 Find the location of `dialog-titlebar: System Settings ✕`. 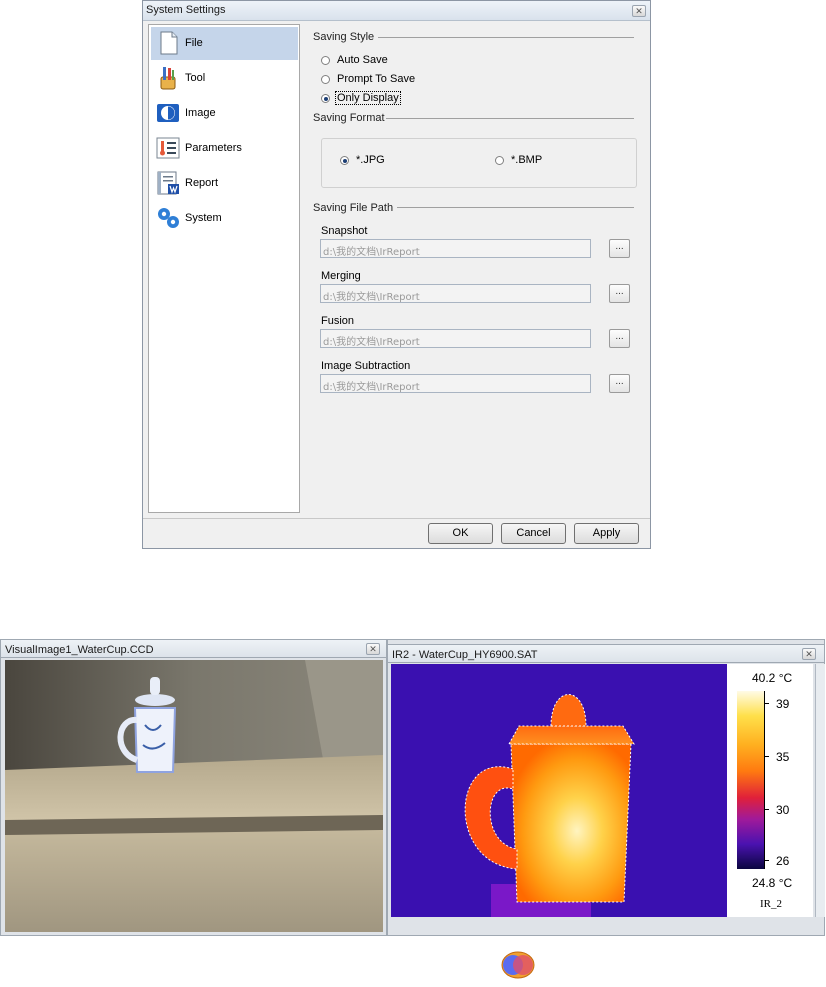

dialog-titlebar: System Settings ✕ is located at coordinates (396, 11).